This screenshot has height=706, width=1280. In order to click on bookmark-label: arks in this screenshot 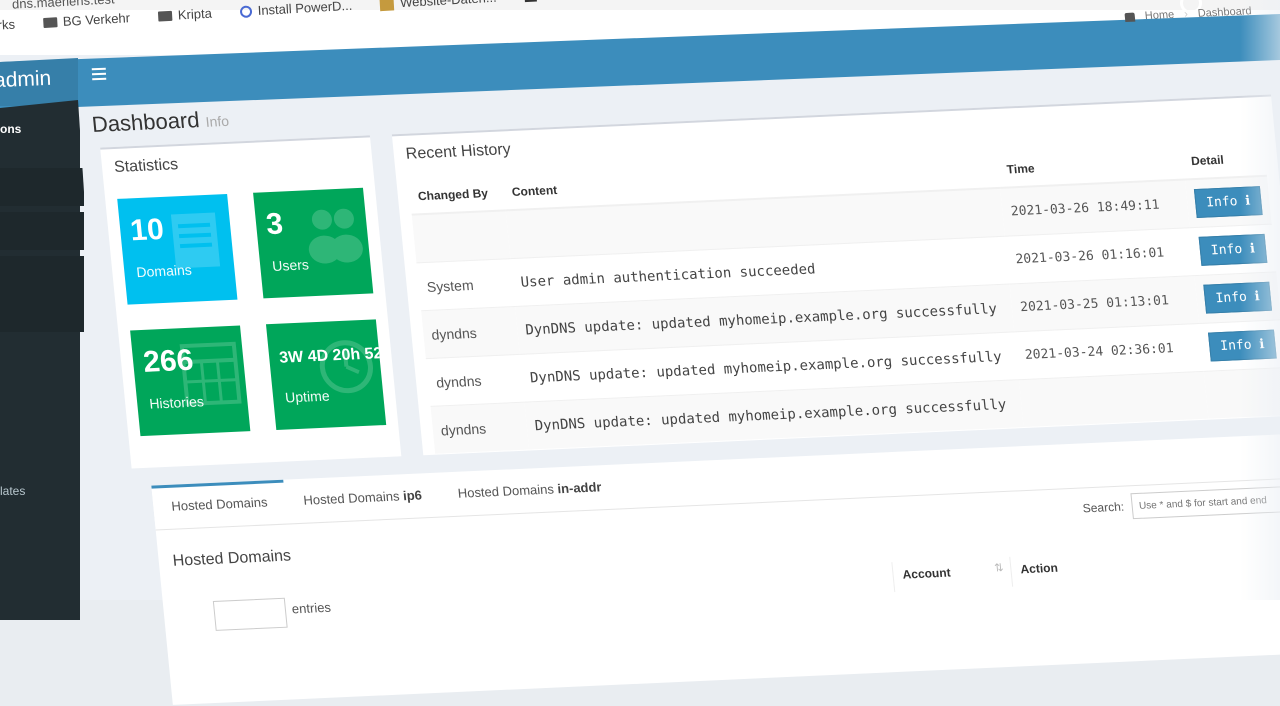, I will do `click(8, 24)`.